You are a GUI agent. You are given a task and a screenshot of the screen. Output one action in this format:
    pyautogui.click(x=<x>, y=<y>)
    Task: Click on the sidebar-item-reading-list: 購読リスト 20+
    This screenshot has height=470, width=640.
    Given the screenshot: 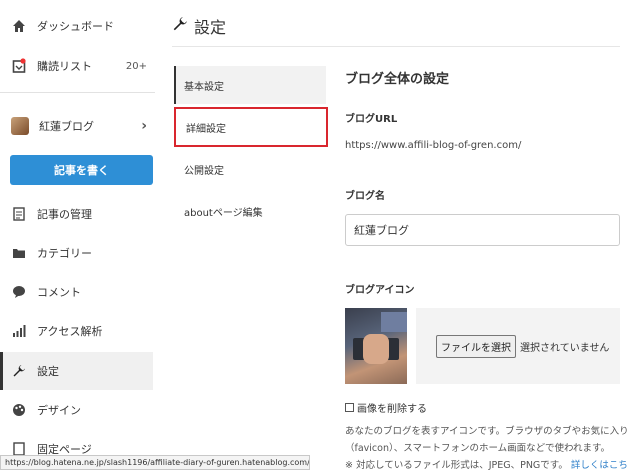 What is the action you would take?
    pyautogui.click(x=76, y=66)
    